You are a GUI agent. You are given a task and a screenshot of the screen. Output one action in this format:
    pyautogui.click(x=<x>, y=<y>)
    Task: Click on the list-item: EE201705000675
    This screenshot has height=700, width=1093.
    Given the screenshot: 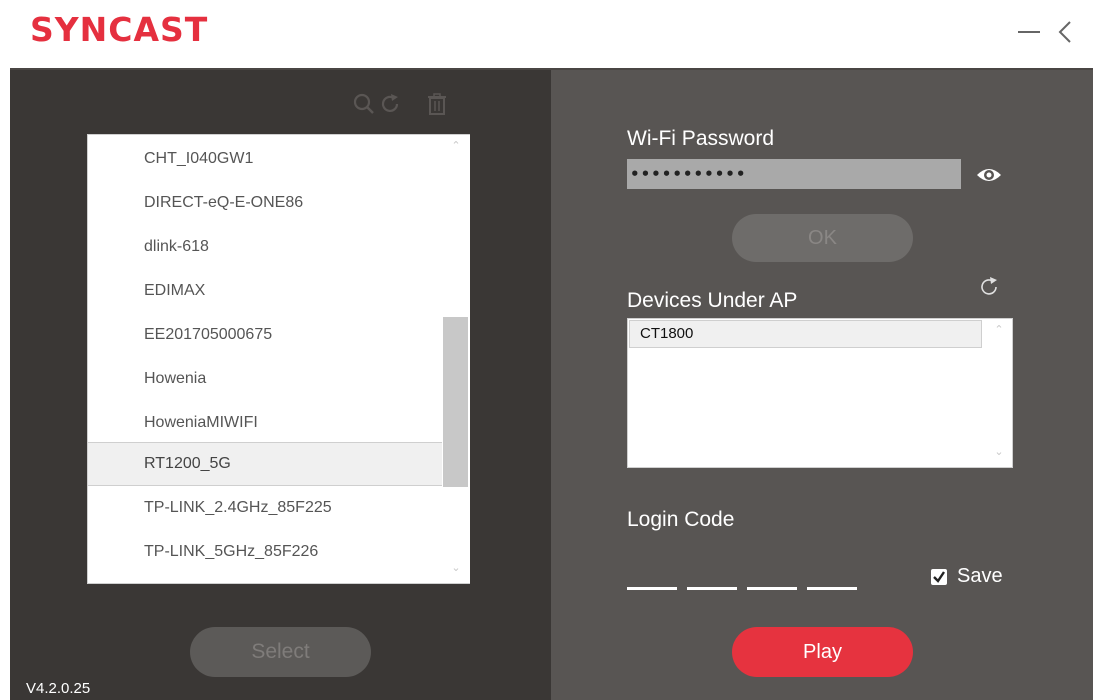 What is the action you would take?
    pyautogui.click(x=265, y=335)
    